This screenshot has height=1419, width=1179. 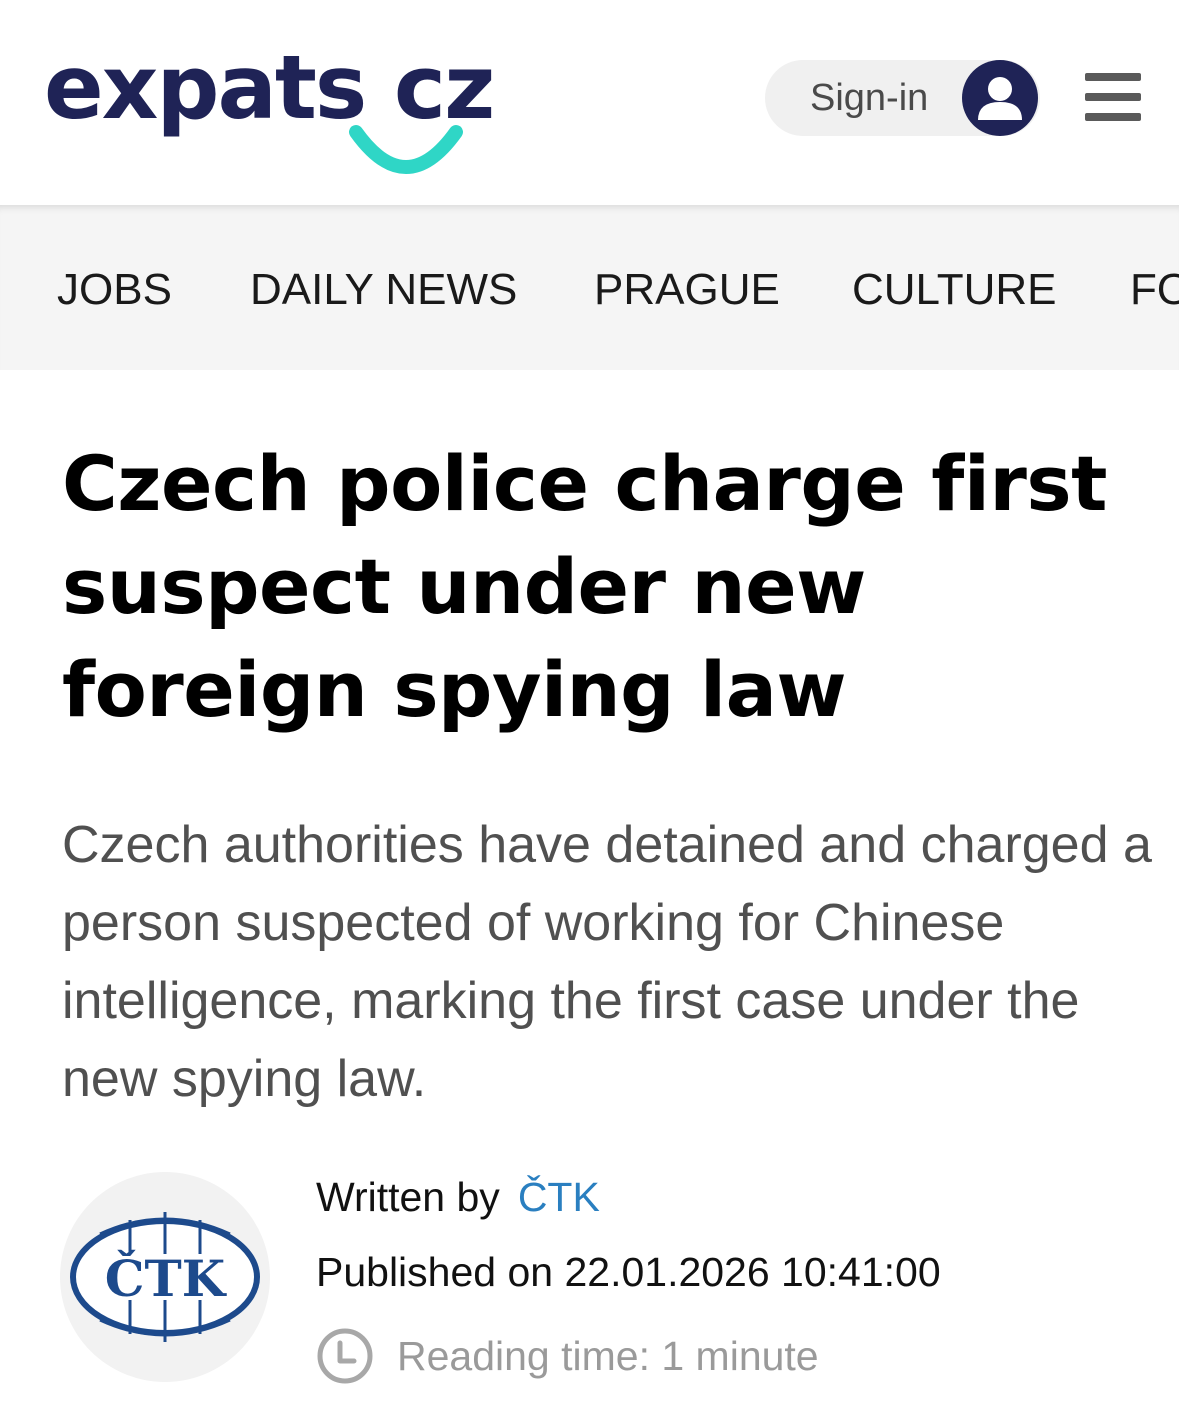 What do you see at coordinates (687, 287) in the screenshot?
I see `nav-item-prague: PRAGUE` at bounding box center [687, 287].